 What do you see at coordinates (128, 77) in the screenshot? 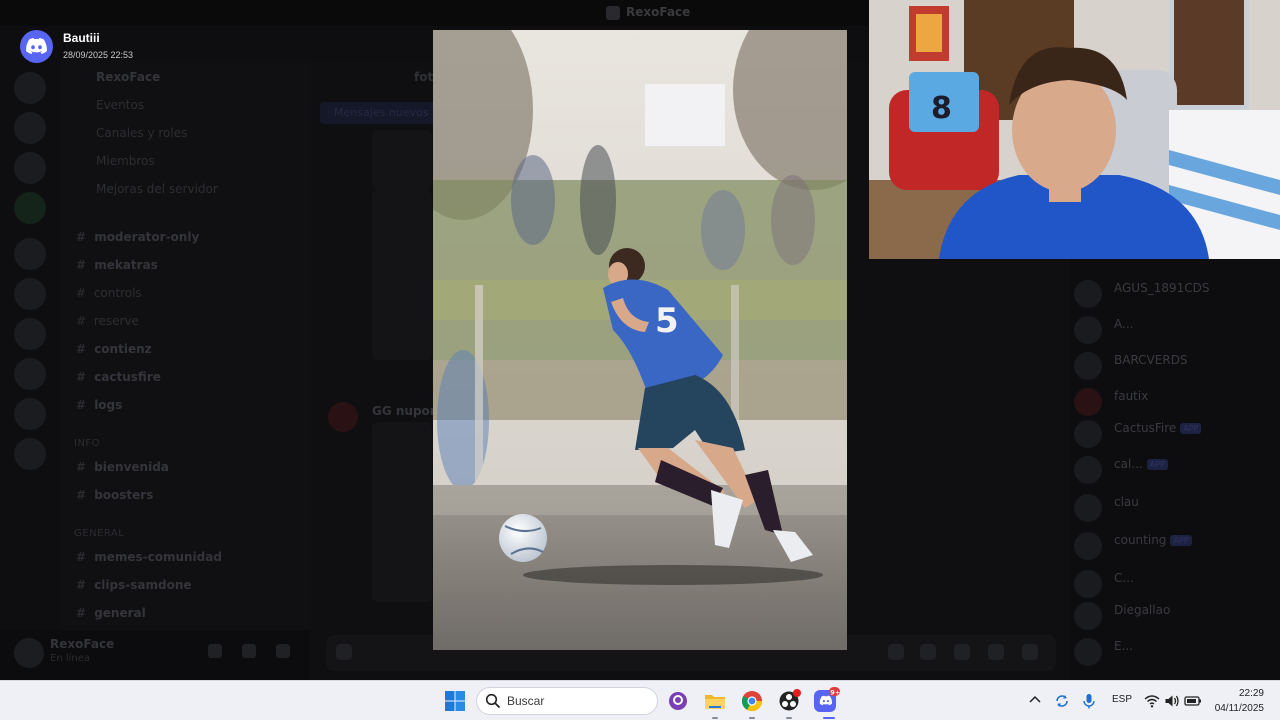
I see `server-name: RexoFace` at bounding box center [128, 77].